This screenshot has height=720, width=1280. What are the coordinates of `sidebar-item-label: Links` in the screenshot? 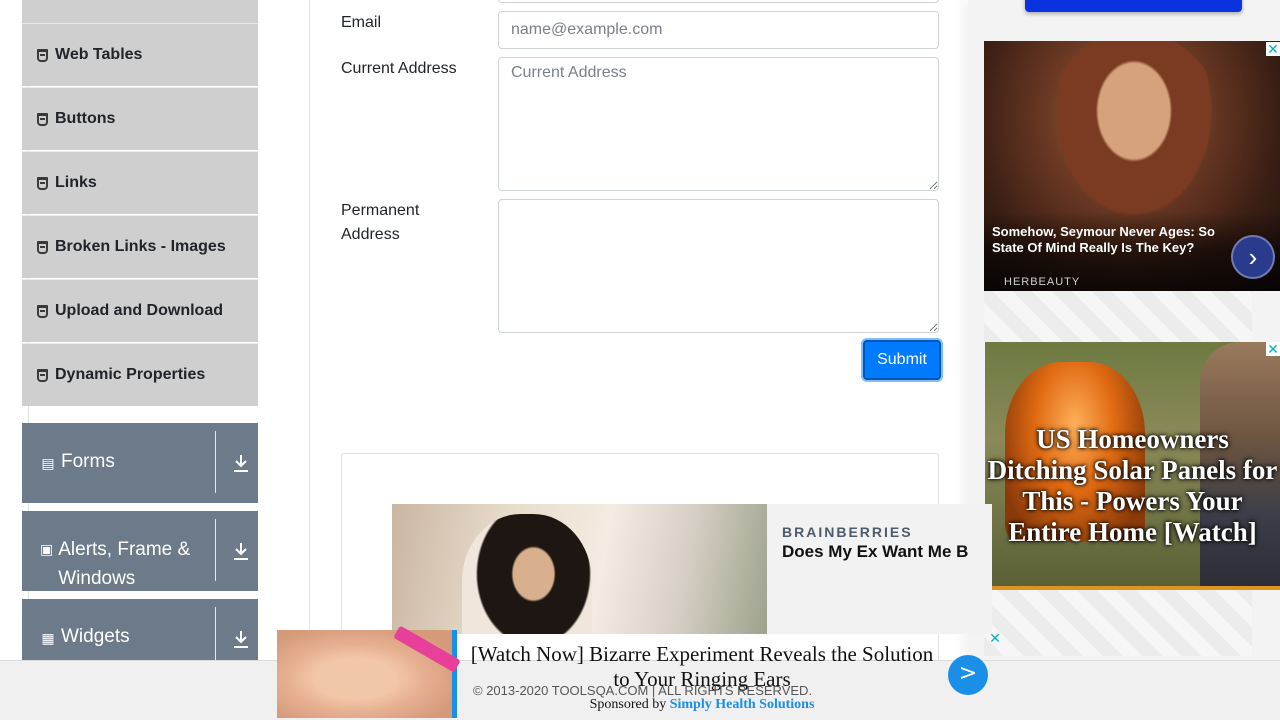 It's located at (76, 182).